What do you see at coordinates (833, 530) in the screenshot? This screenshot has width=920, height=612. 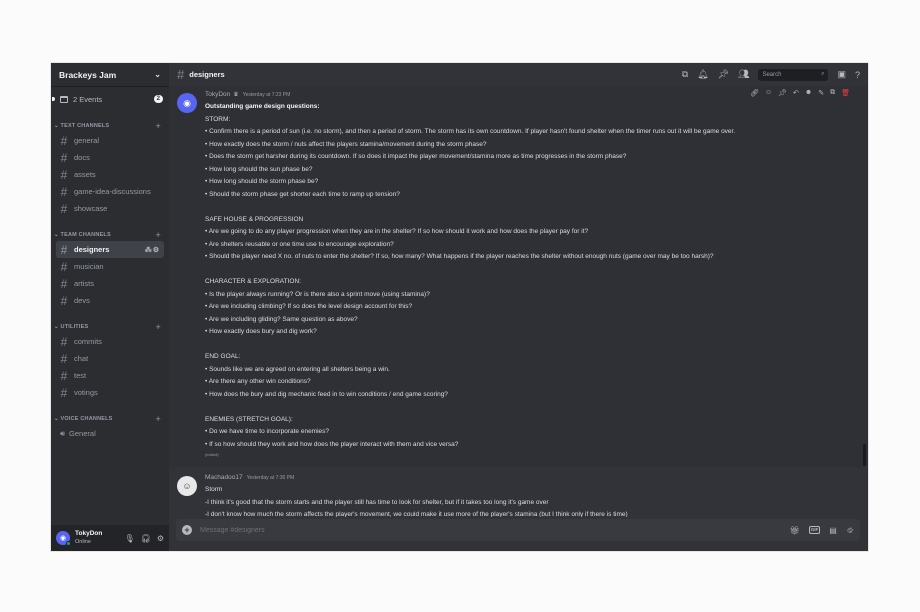 I see `sticker-icon: ▤` at bounding box center [833, 530].